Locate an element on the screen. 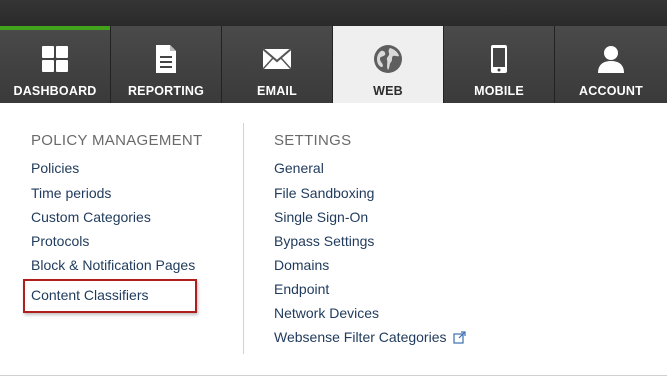 The width and height of the screenshot is (667, 378). menu-link-protocols: Protocols is located at coordinates (60, 241).